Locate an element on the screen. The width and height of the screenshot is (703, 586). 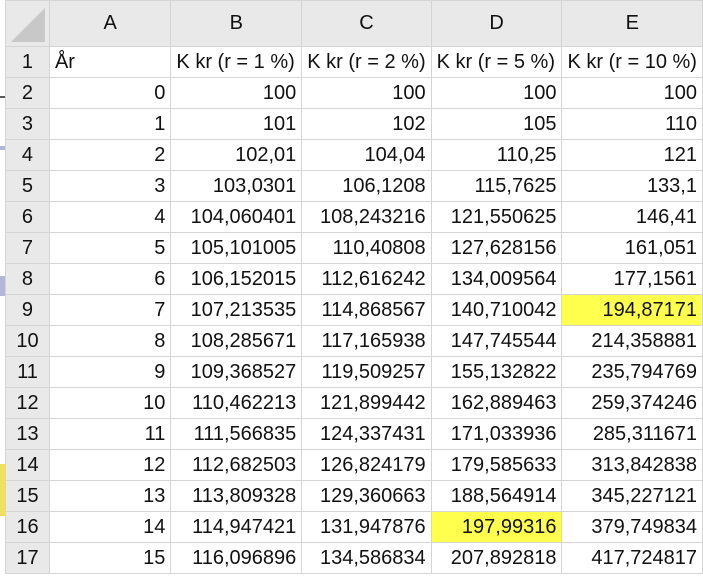
cell-a2: 0 is located at coordinates (110, 93).